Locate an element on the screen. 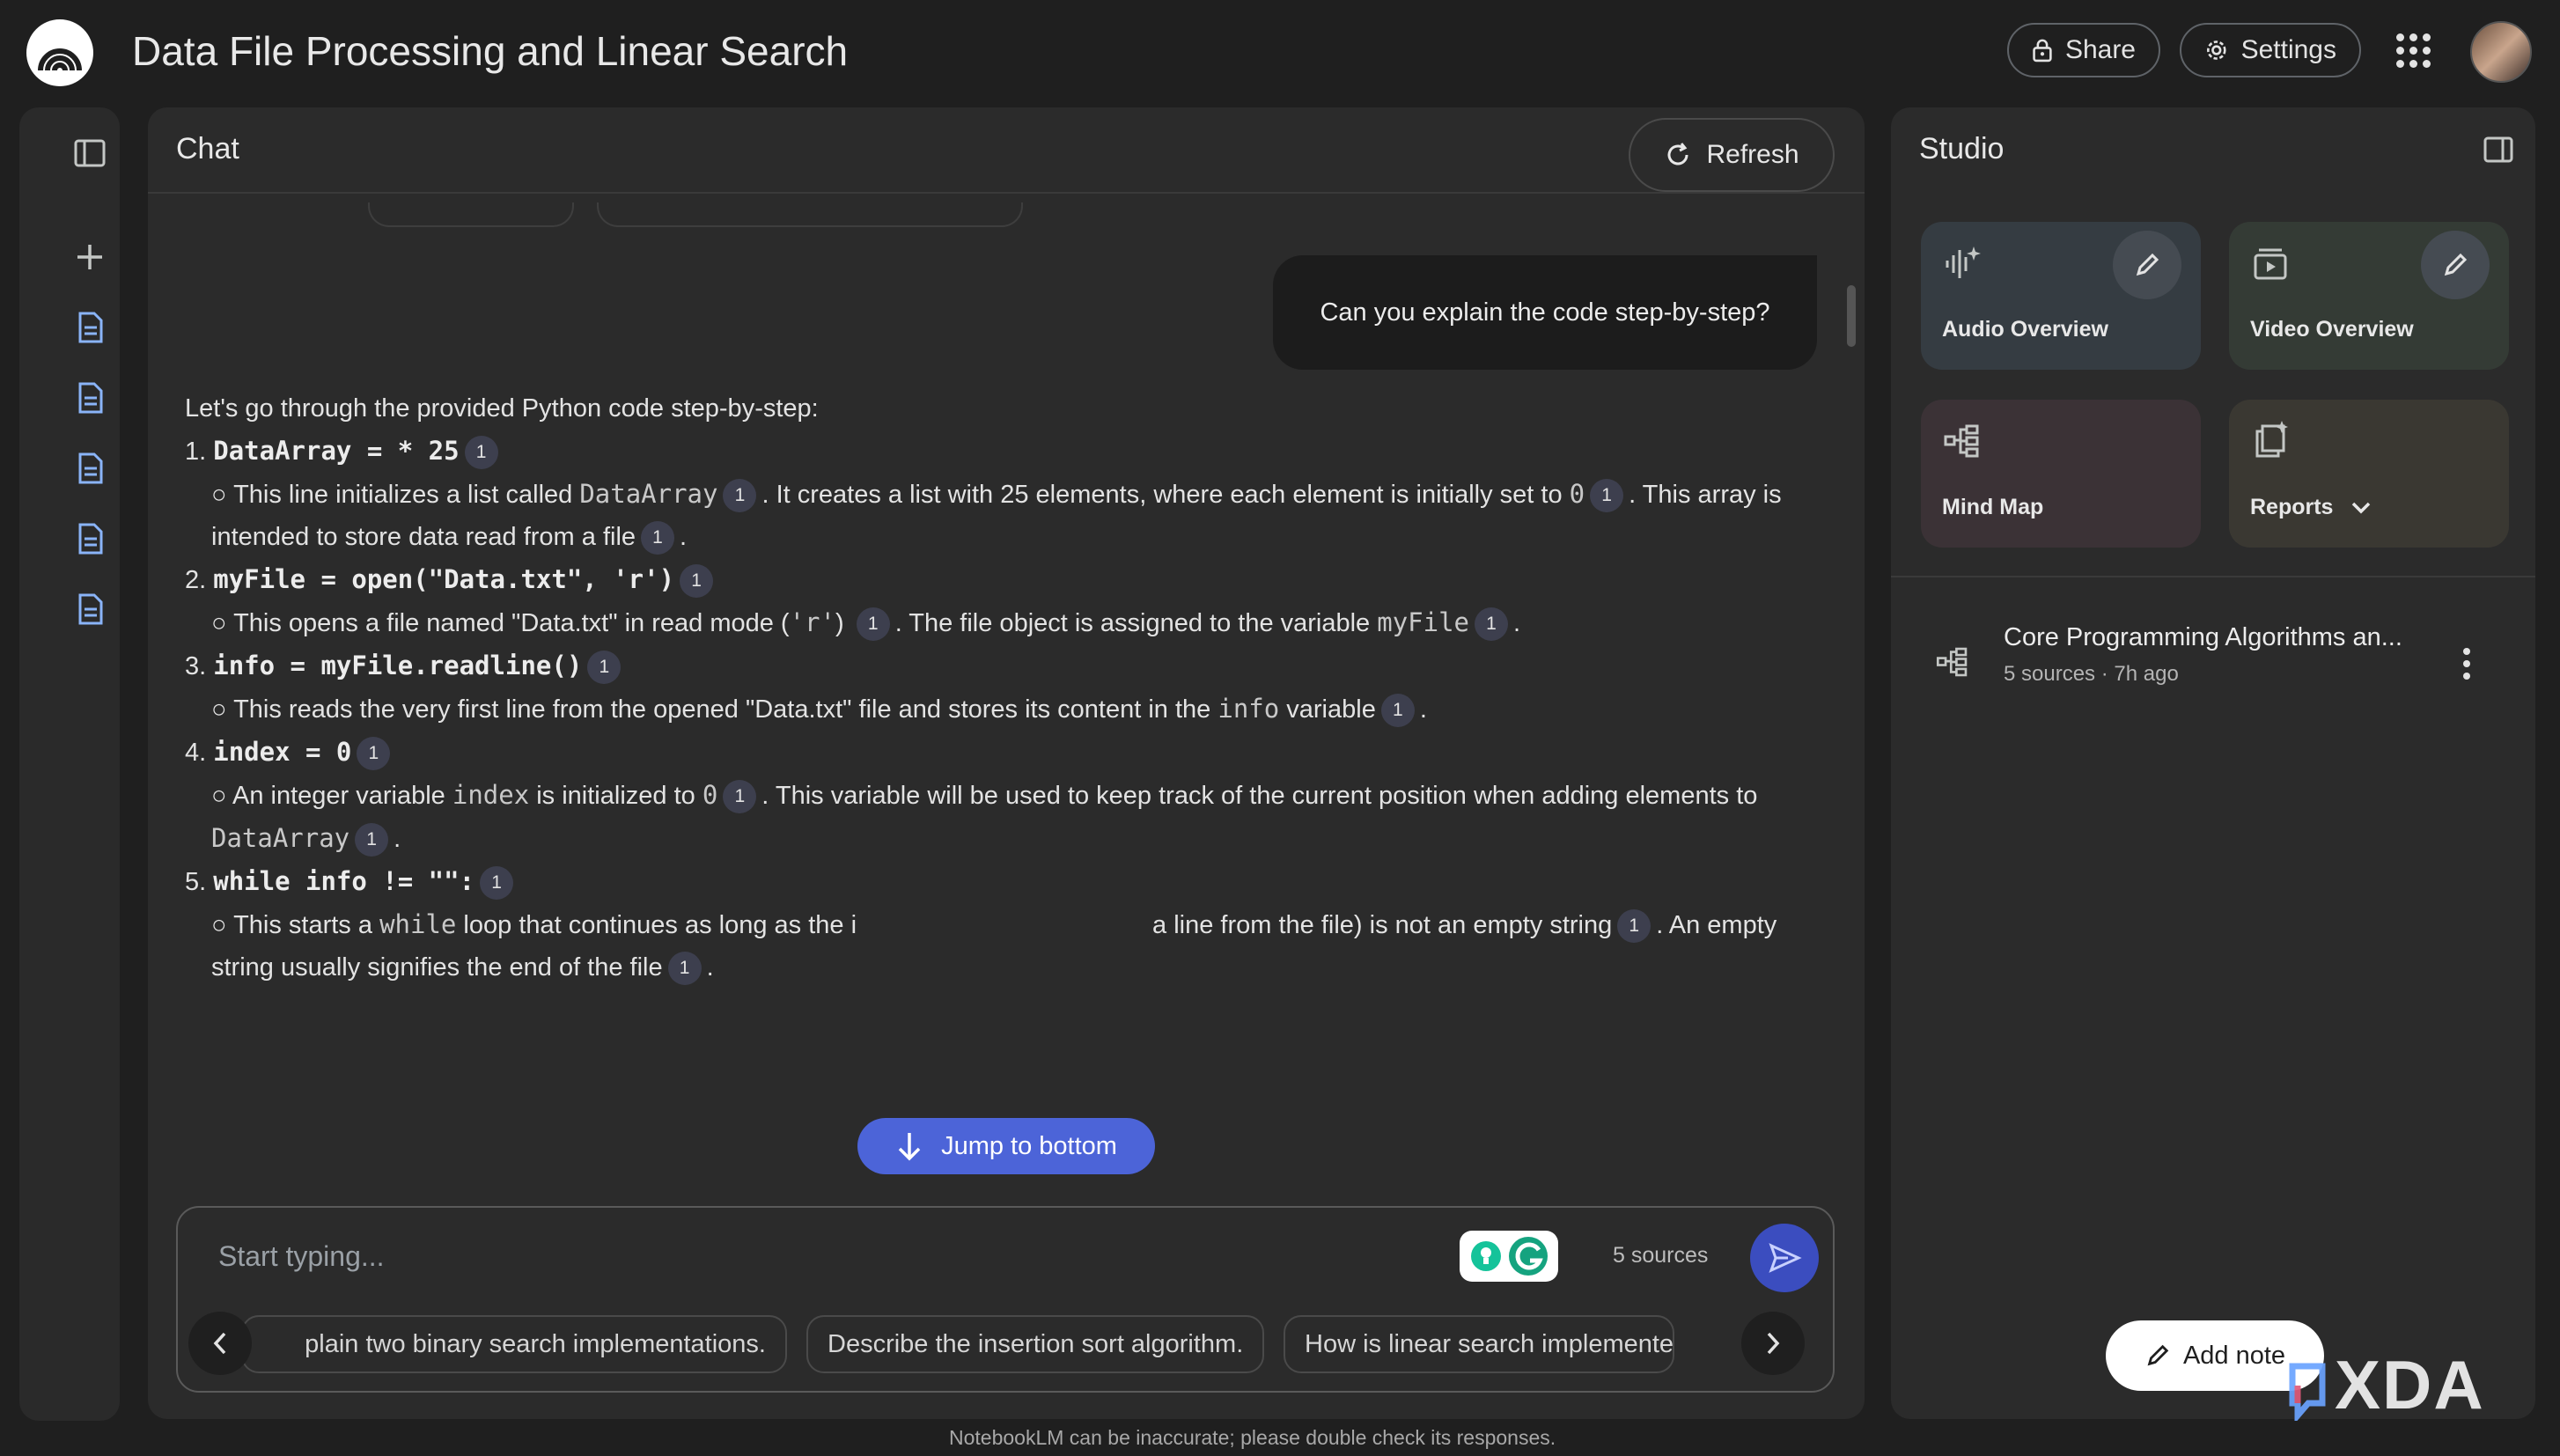  scrolled-suggestion-chips is located at coordinates (1072, 215).